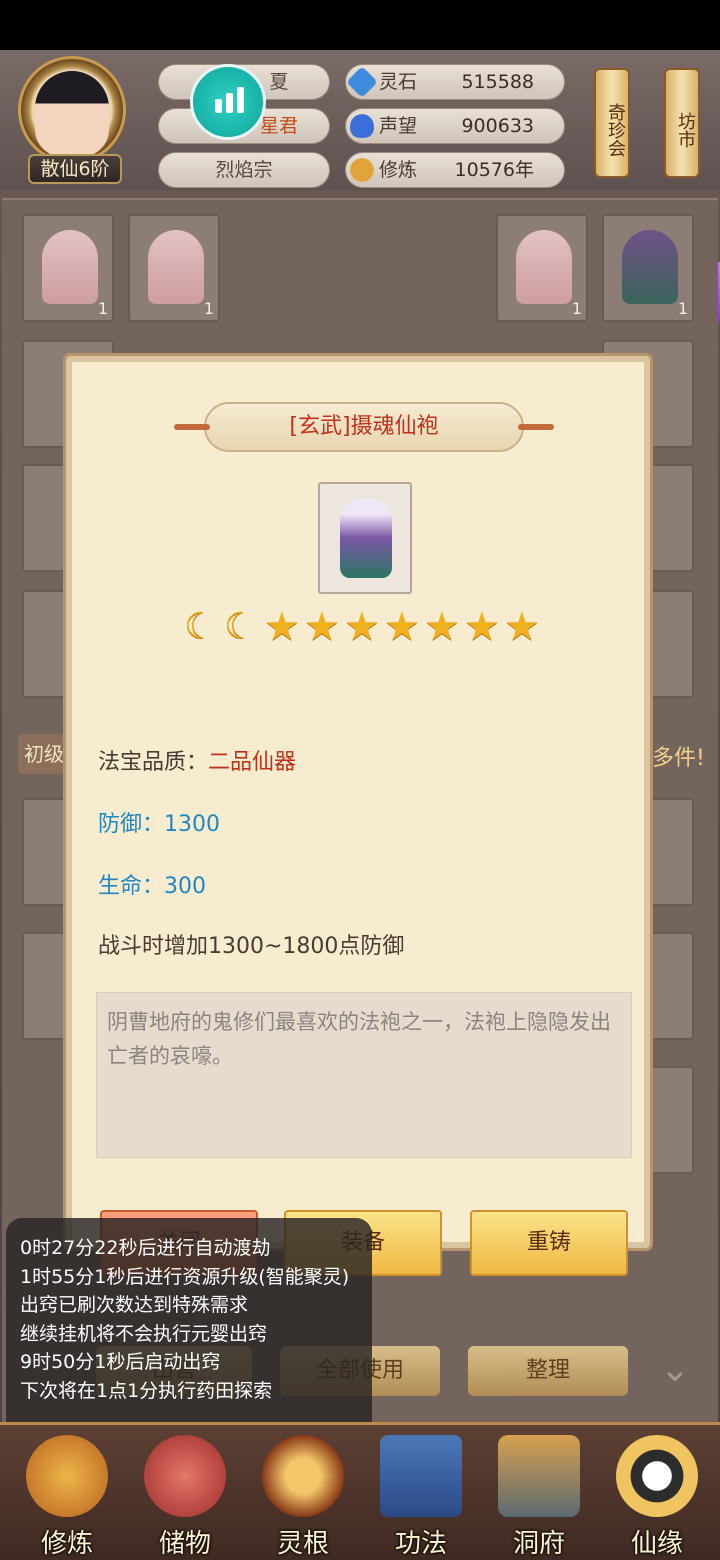  What do you see at coordinates (678, 758) in the screenshot?
I see `hint-text: 多件!` at bounding box center [678, 758].